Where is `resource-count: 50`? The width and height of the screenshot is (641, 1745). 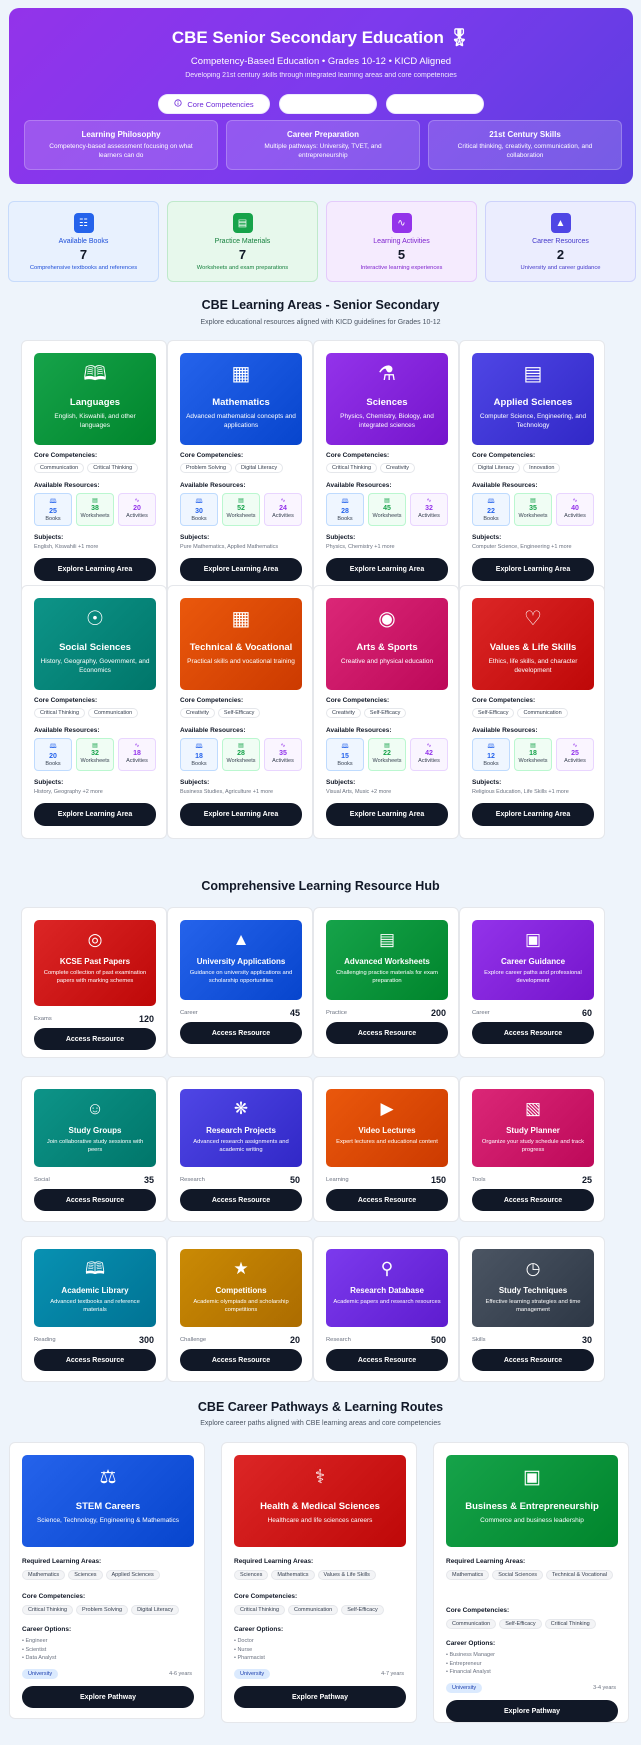 resource-count: 50 is located at coordinates (294, 1180).